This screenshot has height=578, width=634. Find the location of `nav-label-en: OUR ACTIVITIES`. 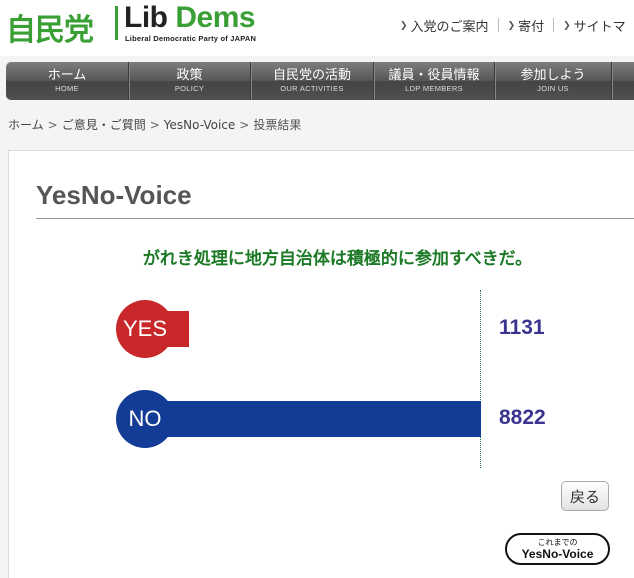

nav-label-en: OUR ACTIVITIES is located at coordinates (312, 88).